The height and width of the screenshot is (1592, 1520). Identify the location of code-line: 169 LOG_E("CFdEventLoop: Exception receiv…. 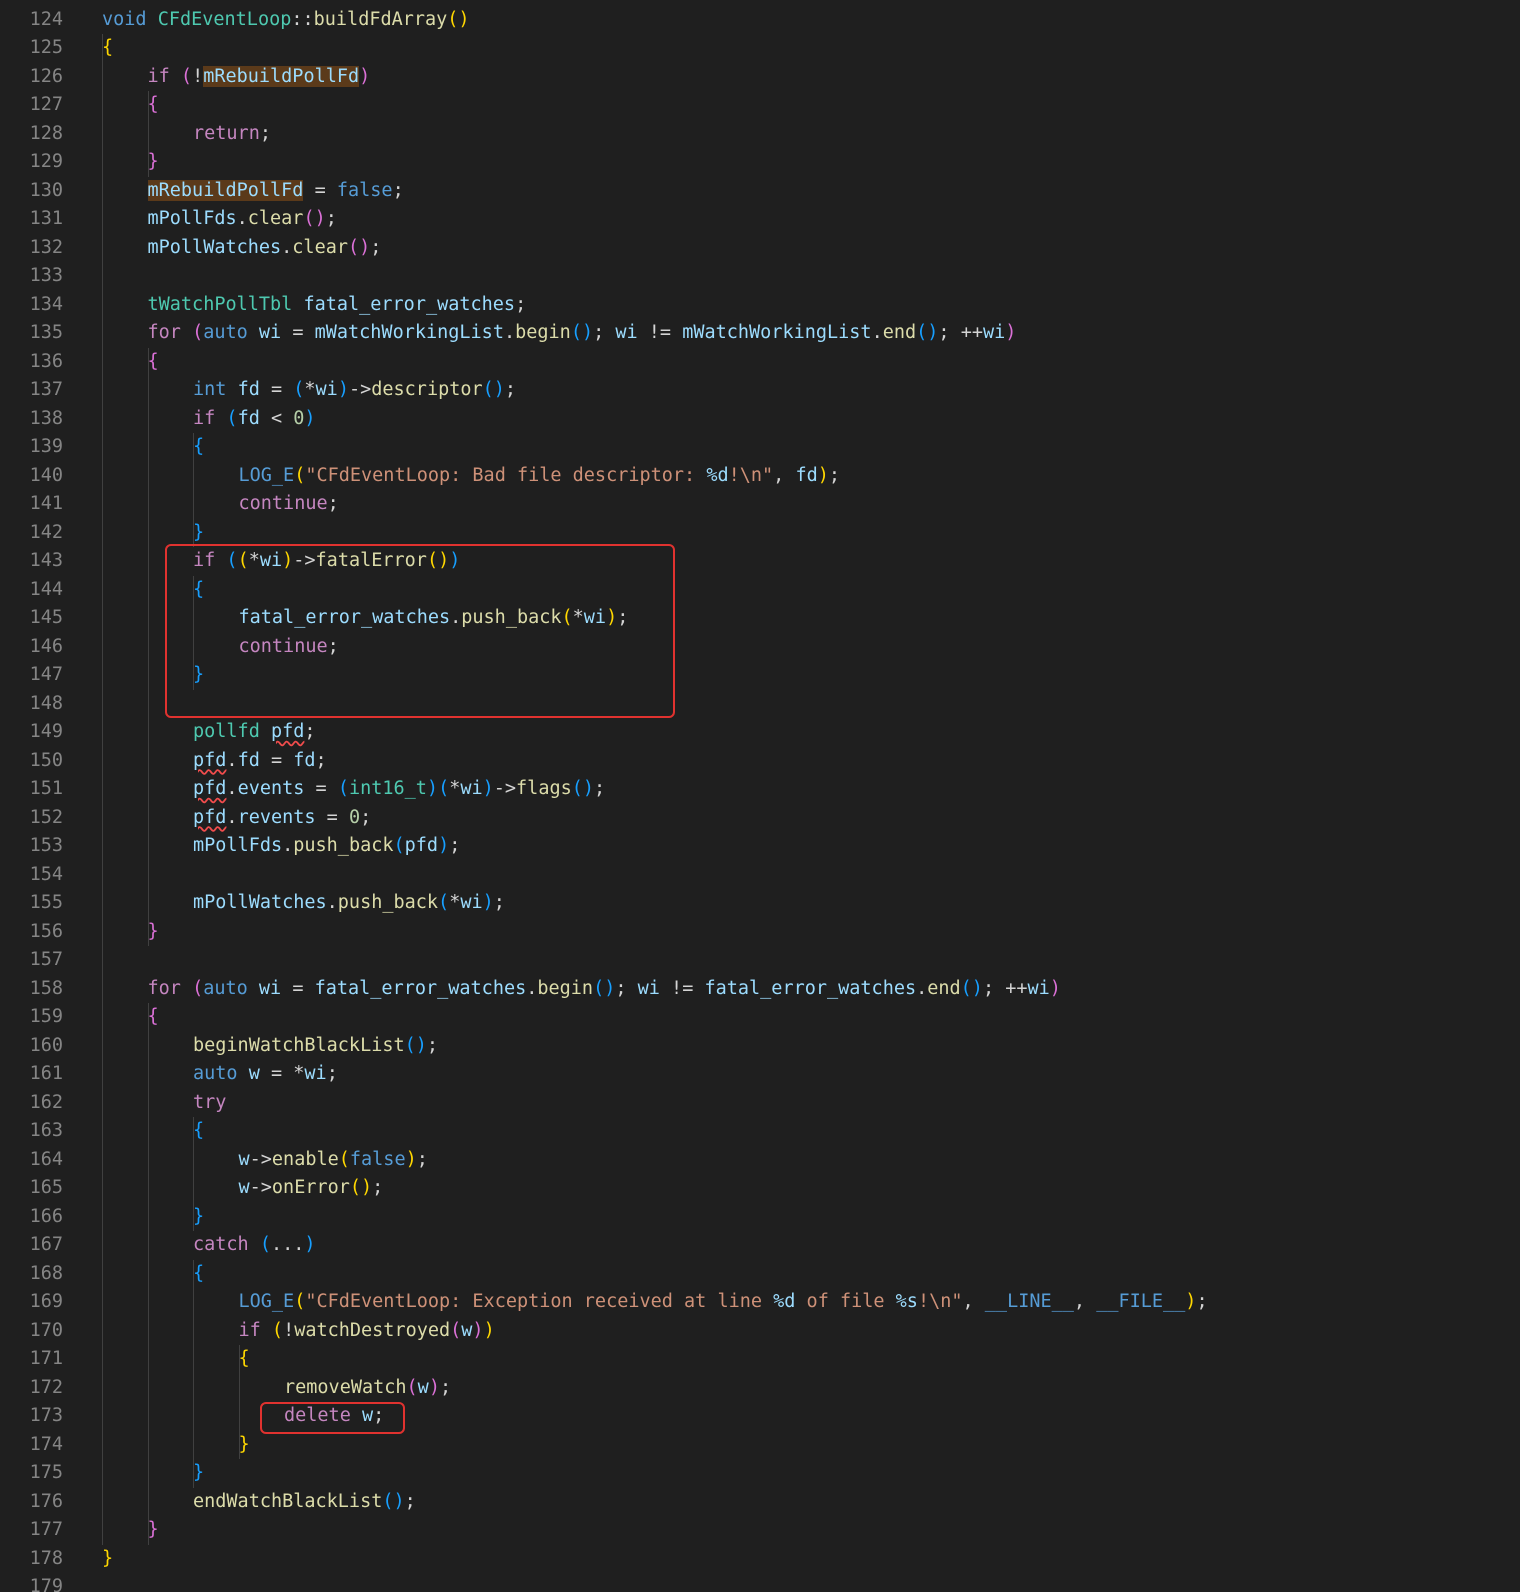
(760, 1302).